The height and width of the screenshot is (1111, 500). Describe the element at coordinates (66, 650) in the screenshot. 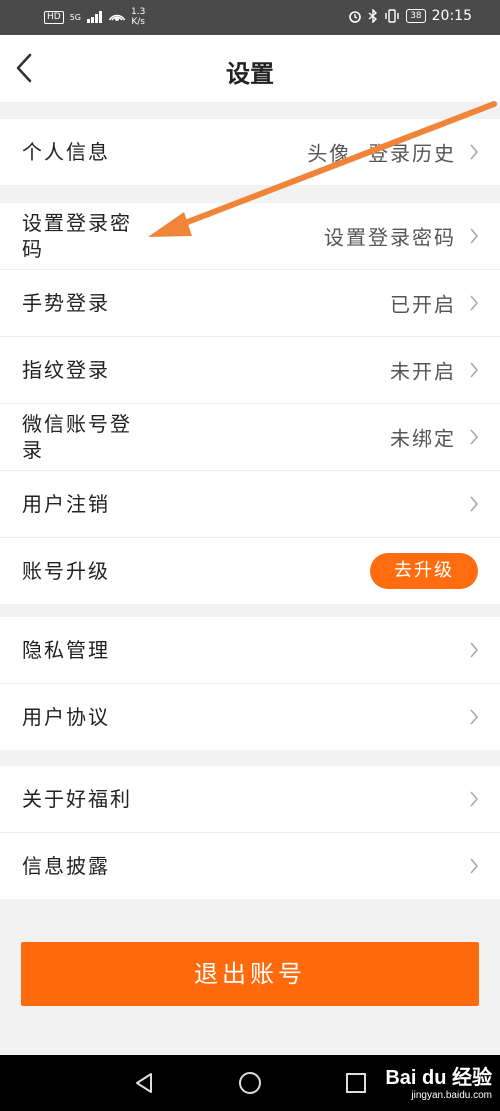

I see `row-label: 隐私管理` at that location.